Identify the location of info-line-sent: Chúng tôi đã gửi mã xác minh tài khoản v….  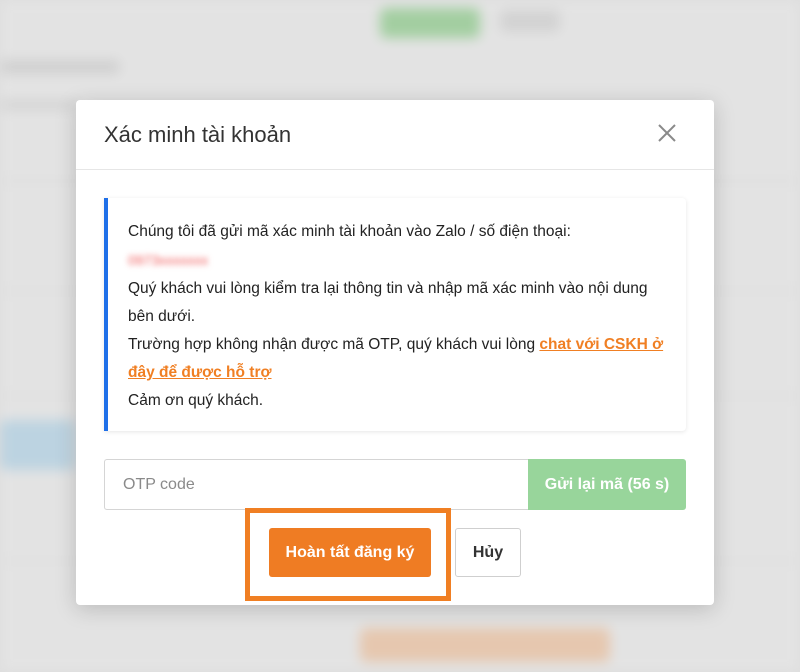
(349, 231).